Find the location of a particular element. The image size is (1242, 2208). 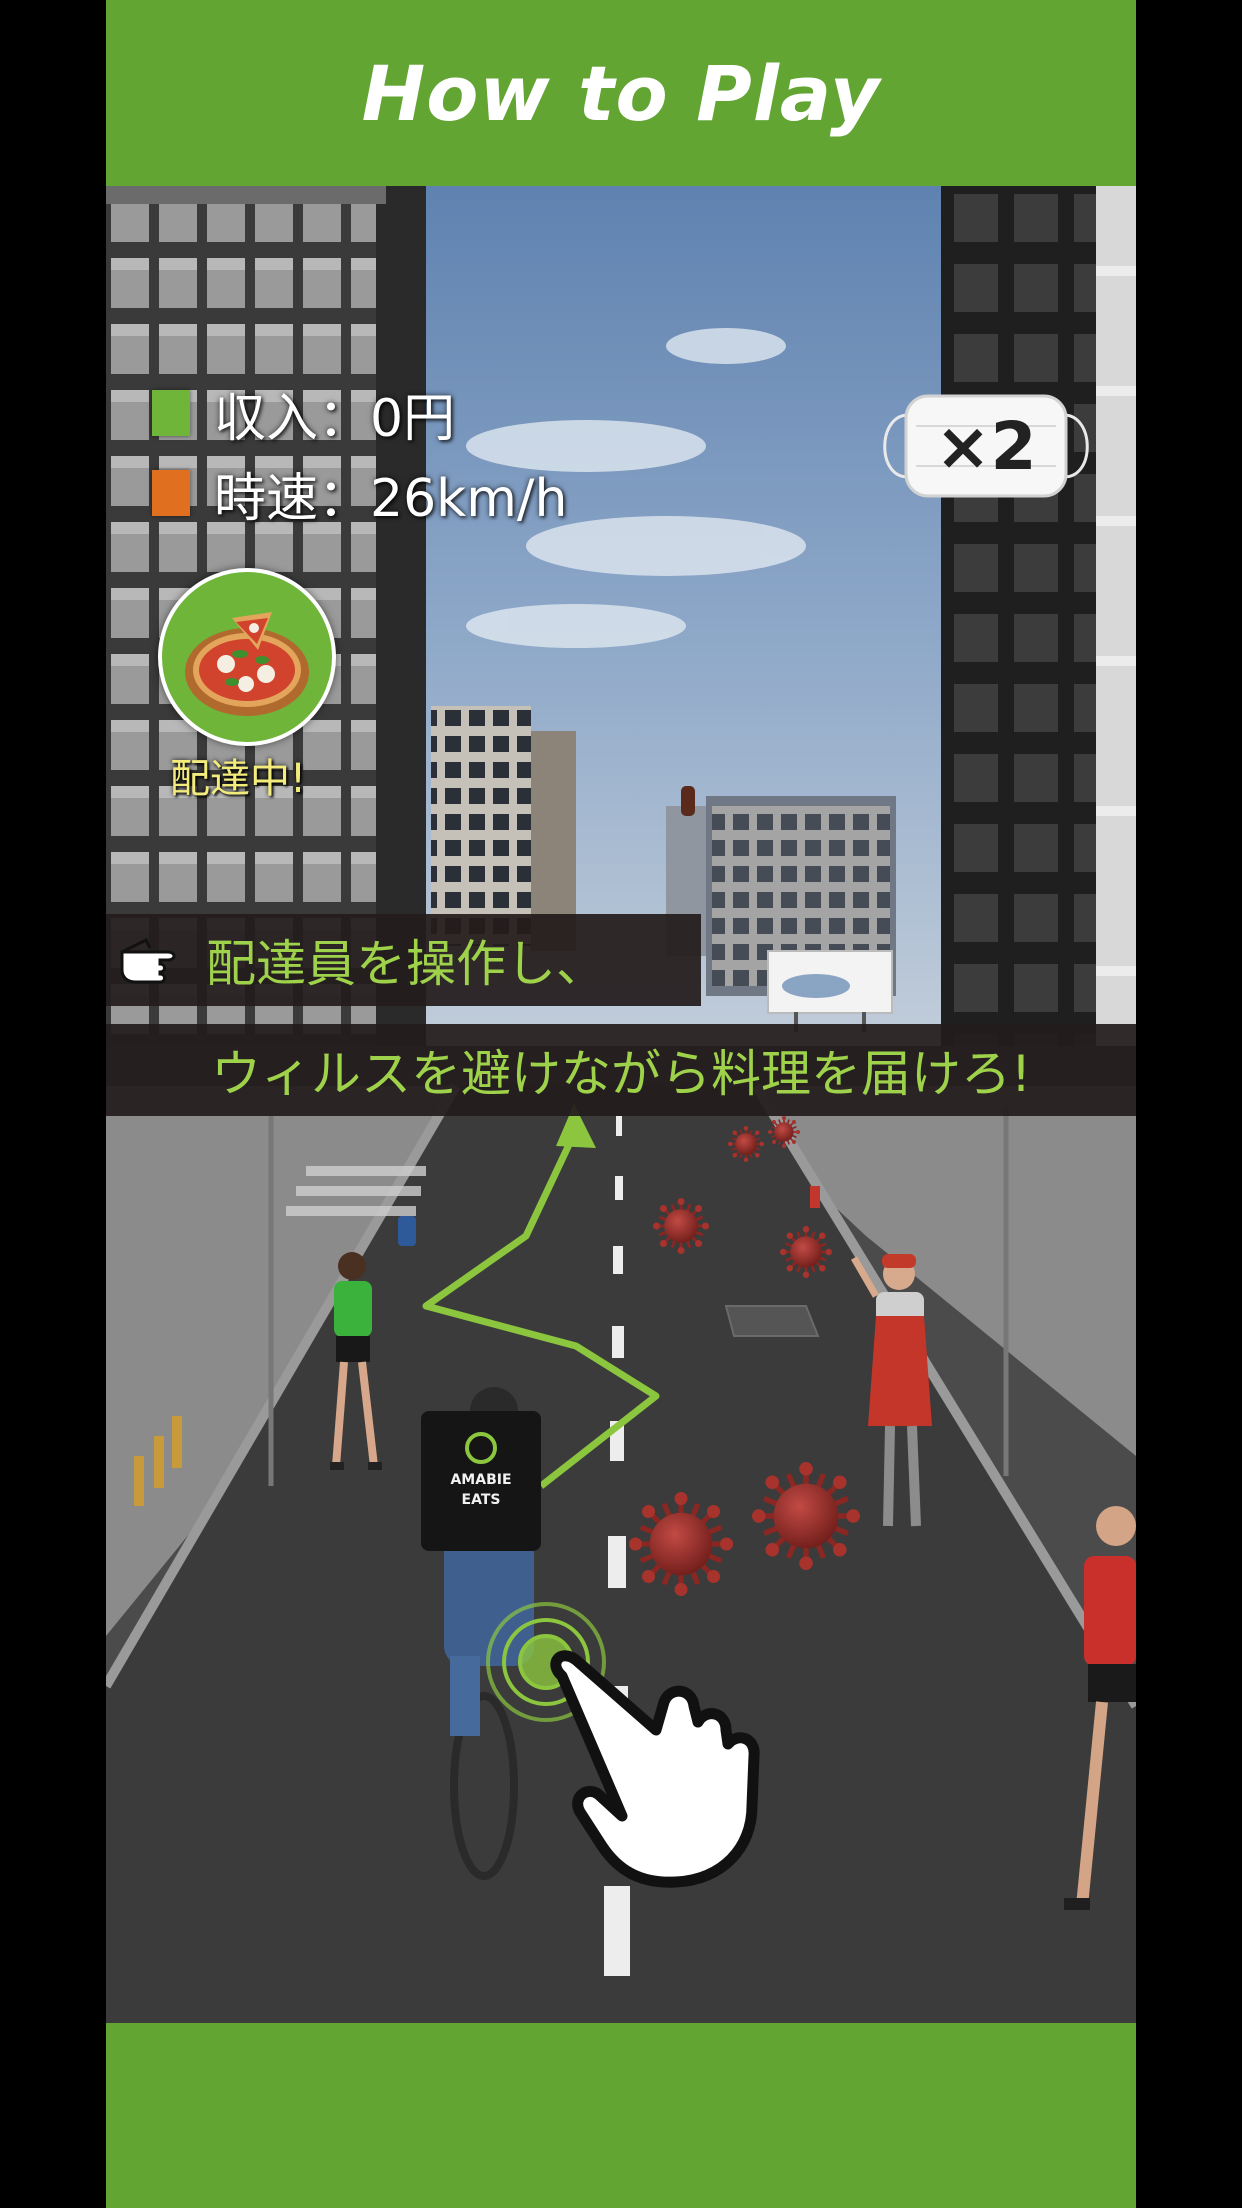

speed-color-swatch is located at coordinates (171, 493).